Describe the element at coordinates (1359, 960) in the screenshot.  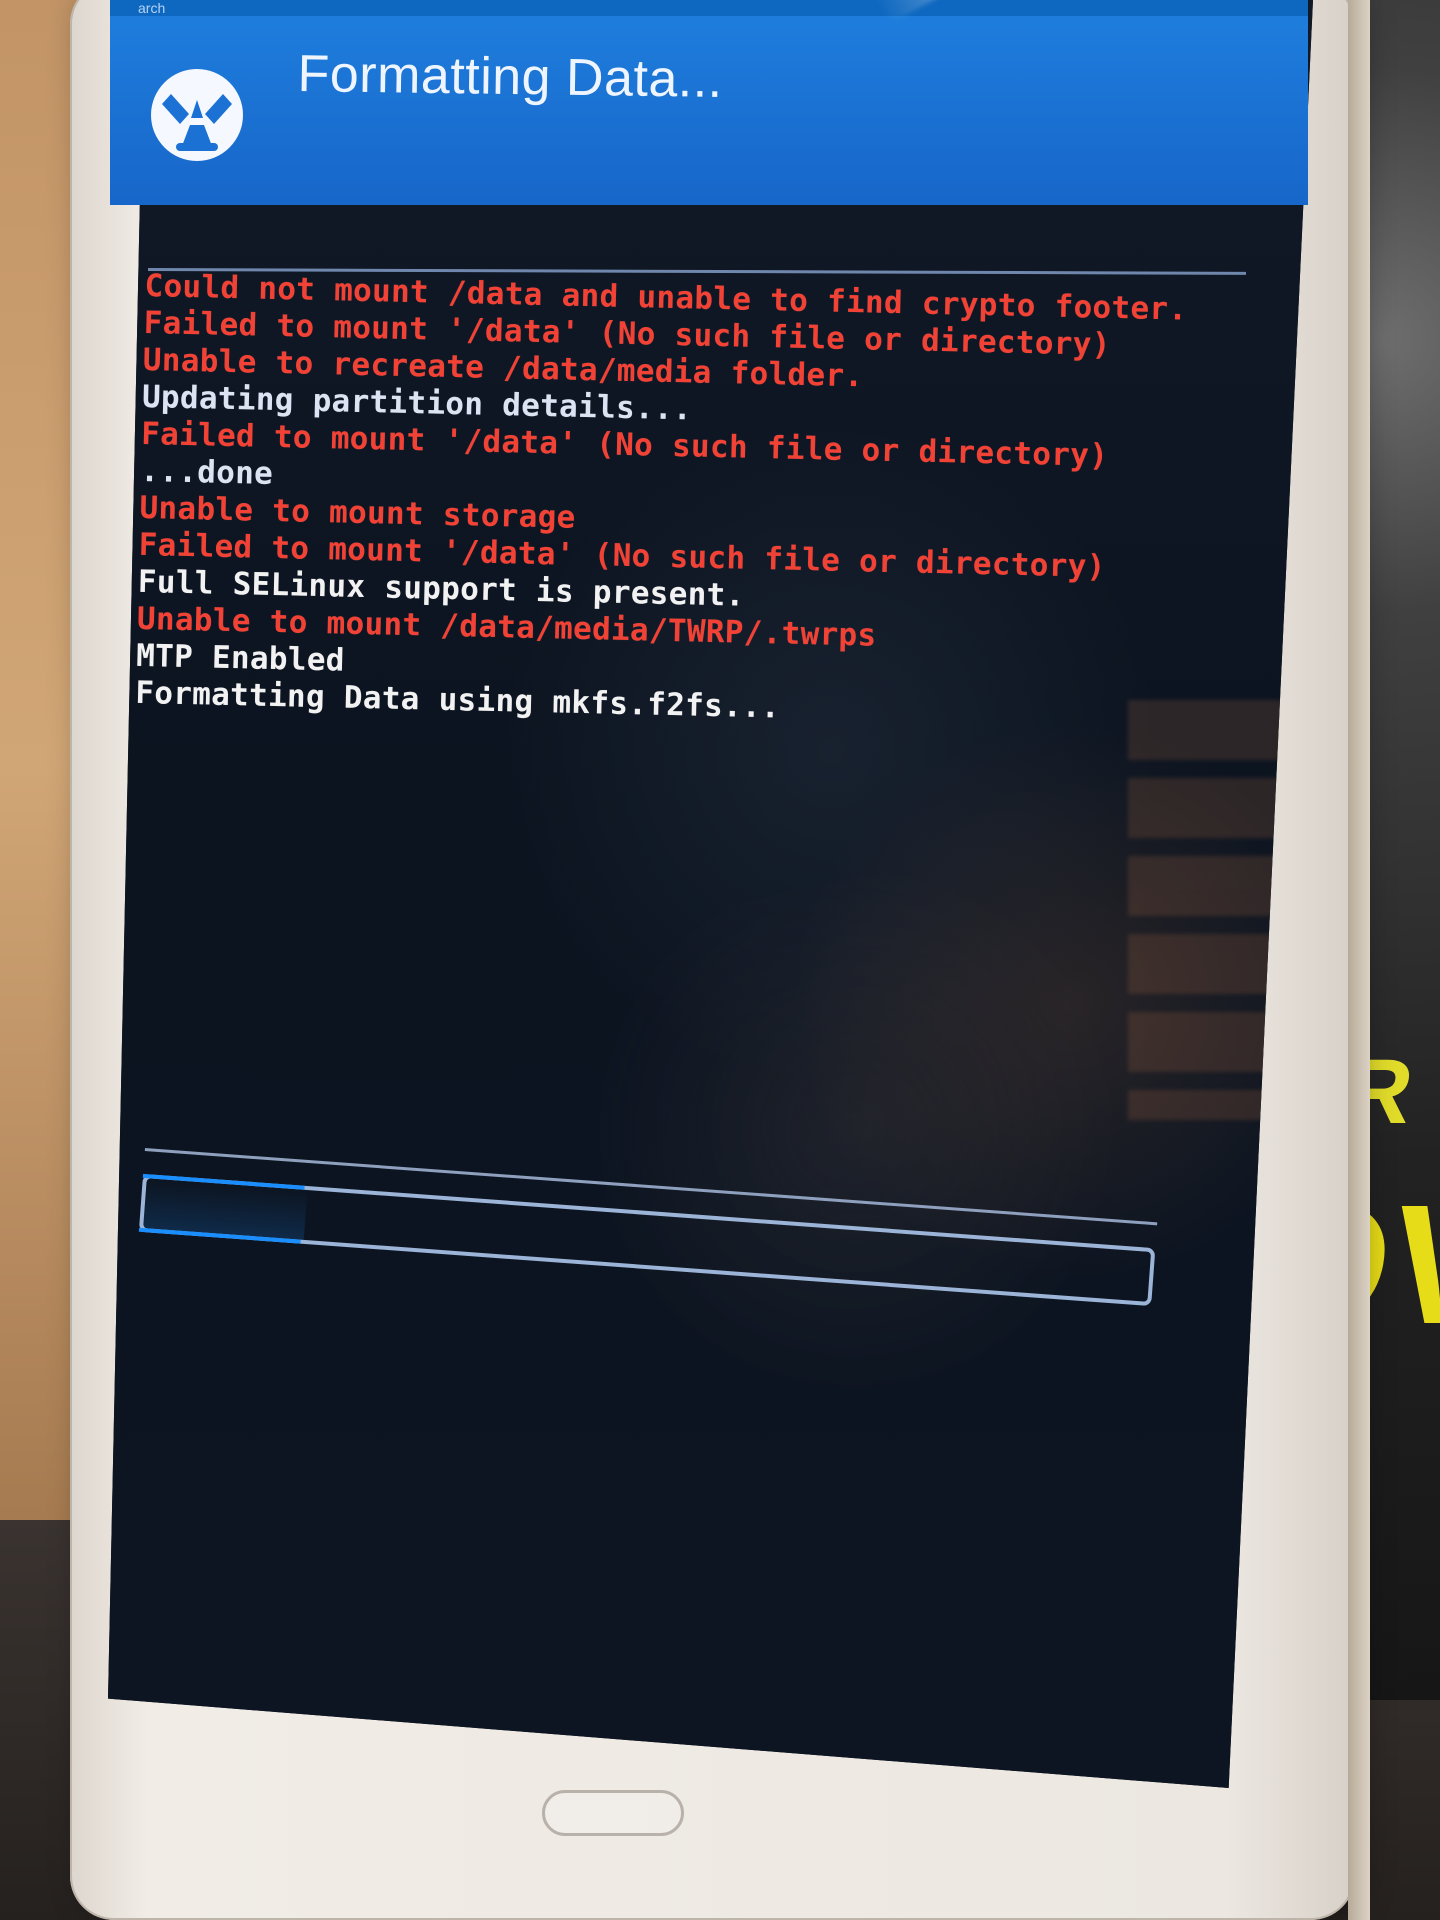
I see `tablet-side-edge` at that location.